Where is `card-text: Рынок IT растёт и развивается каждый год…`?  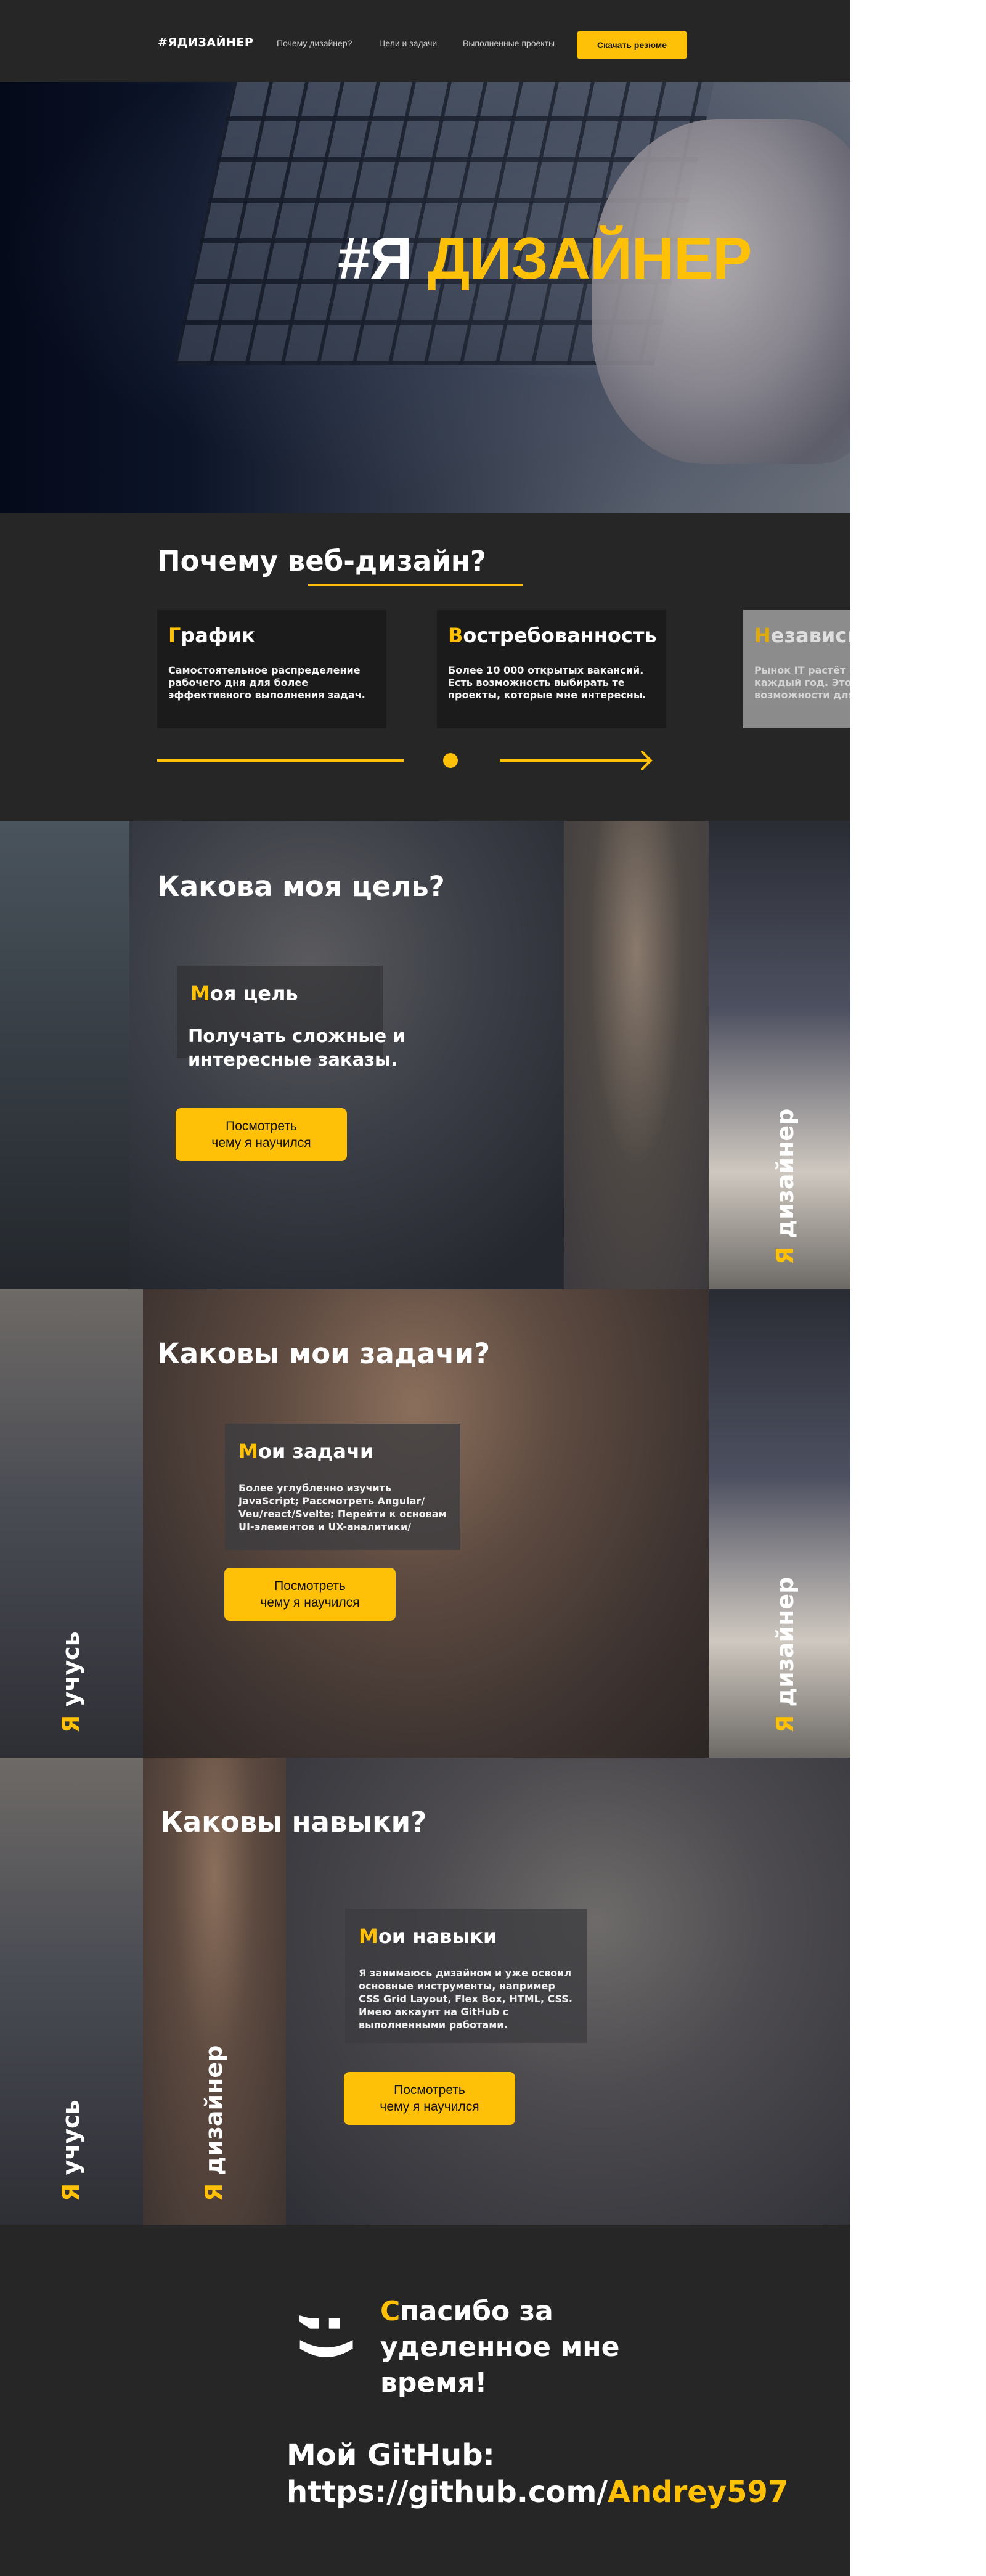
card-text: Рынок IT растёт и развивается каждый год… is located at coordinates (802, 682).